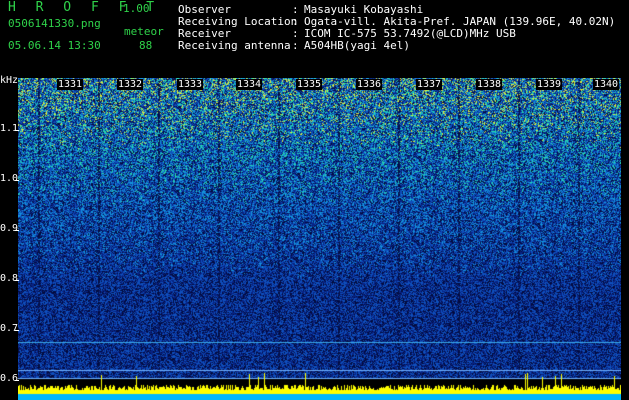 This screenshot has width=629, height=400. What do you see at coordinates (146, 45) in the screenshot?
I see `meteor-count: 88` at bounding box center [146, 45].